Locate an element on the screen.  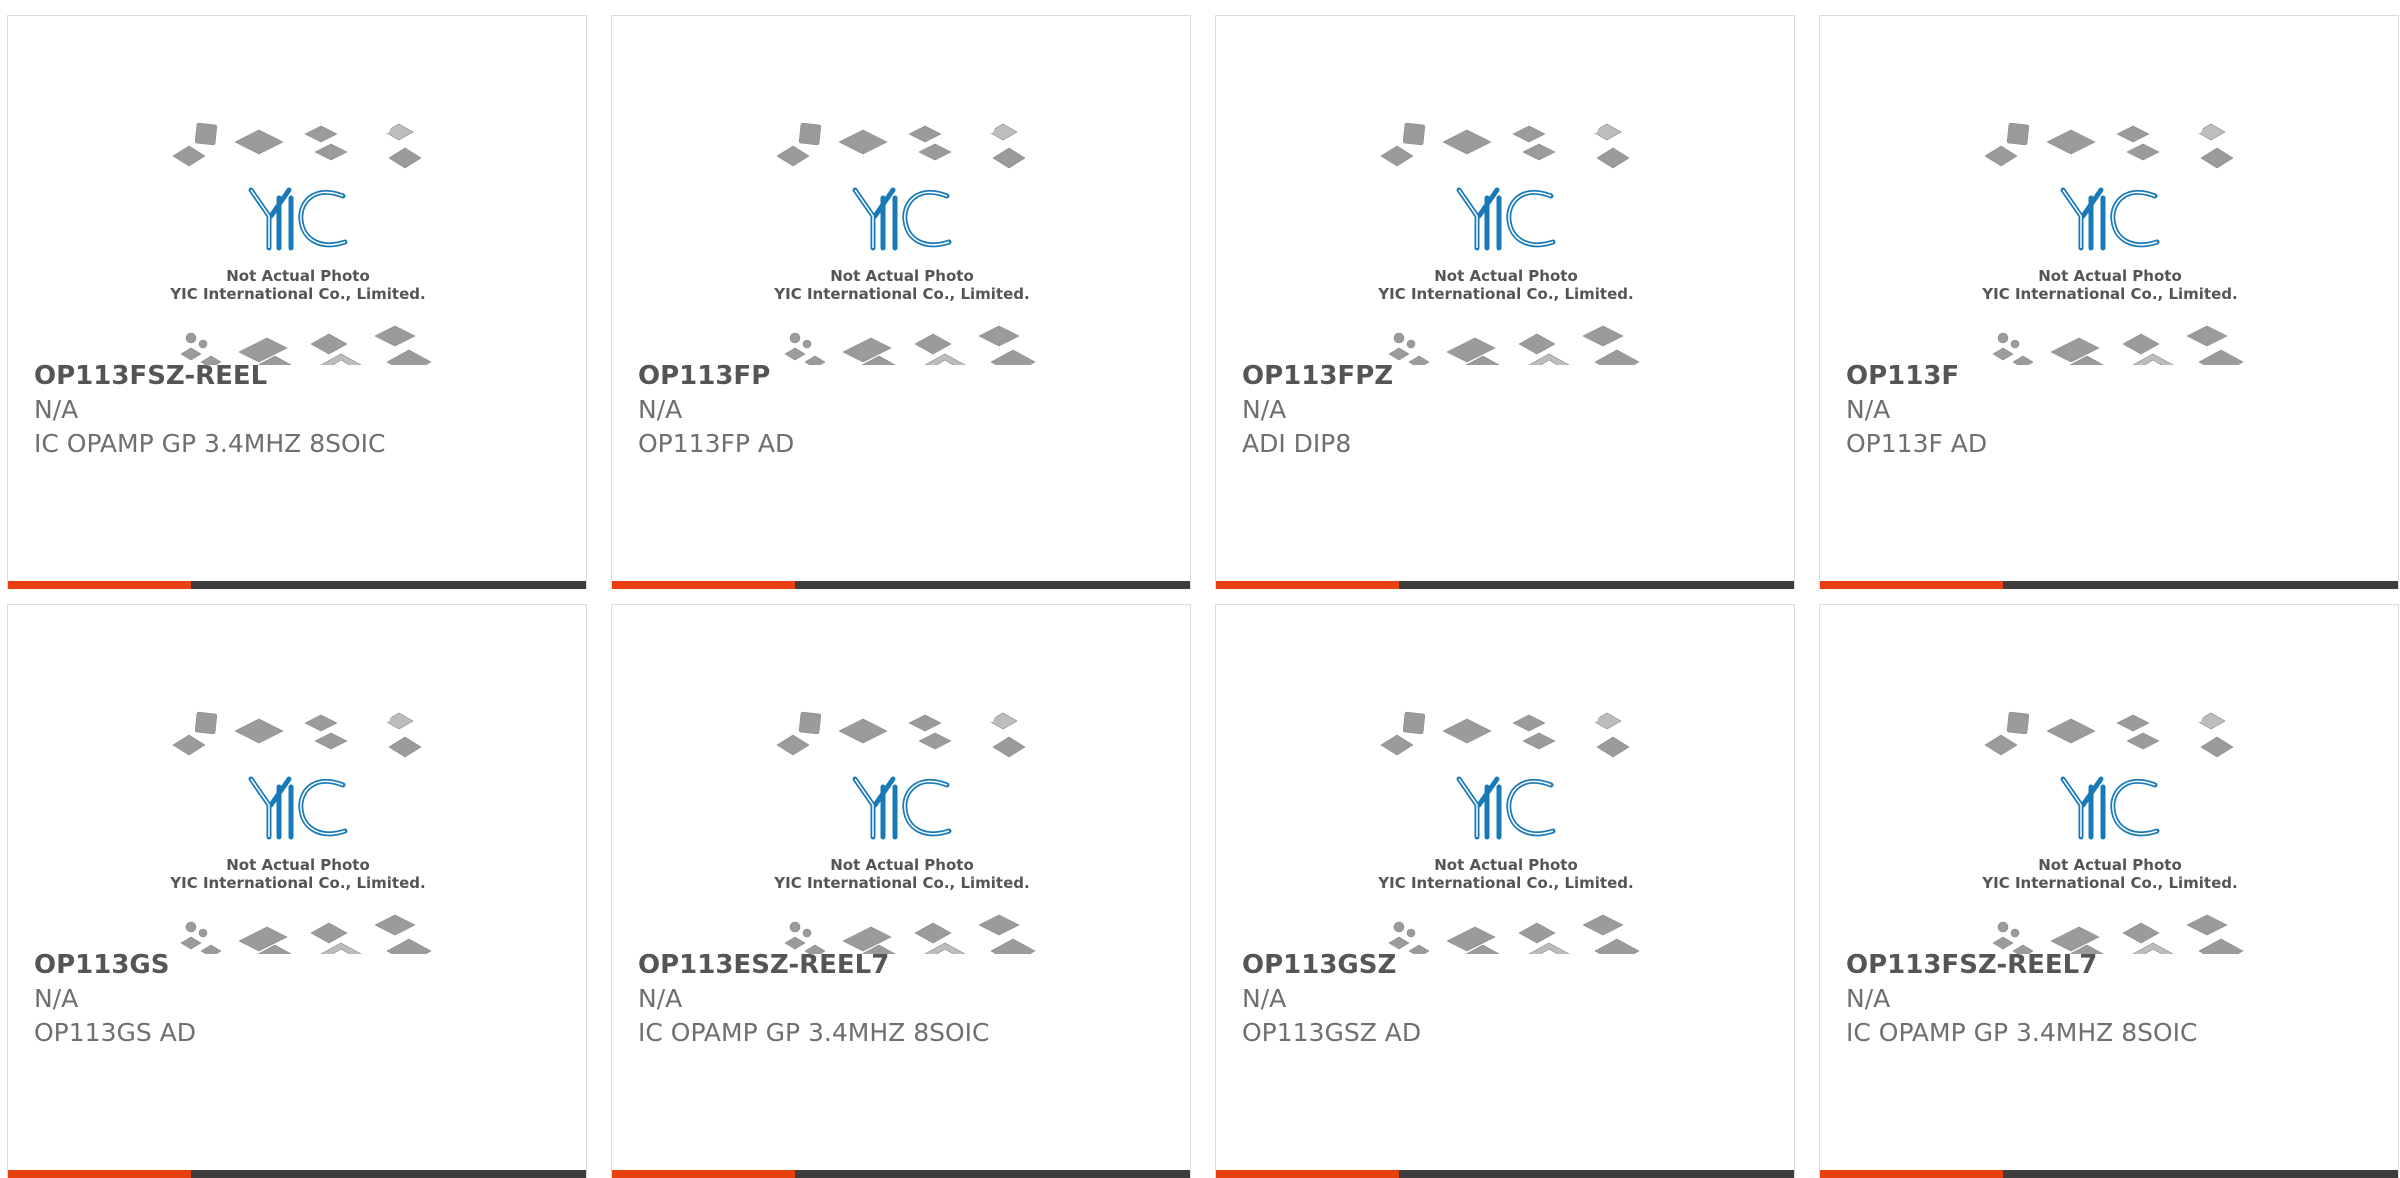
part-number-link: OP113FSZ-REEL is located at coordinates (150, 376).